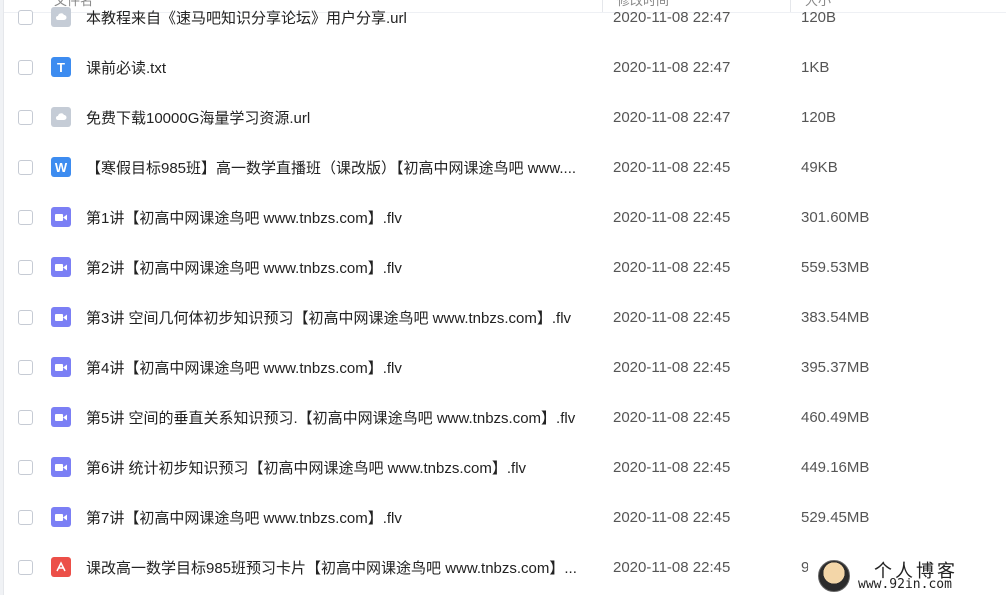  I want to click on file-name-link: 课前必读.txt, so click(126, 67).